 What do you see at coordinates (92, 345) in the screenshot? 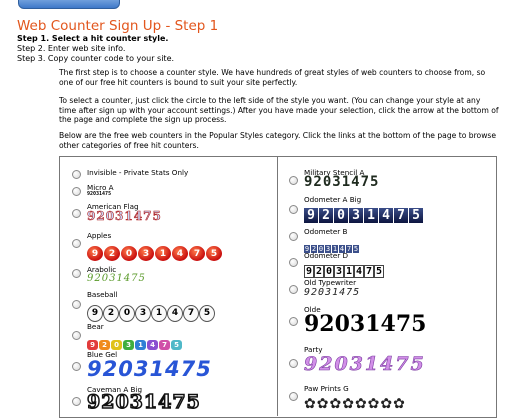
I see `bear-digit: 9` at bounding box center [92, 345].